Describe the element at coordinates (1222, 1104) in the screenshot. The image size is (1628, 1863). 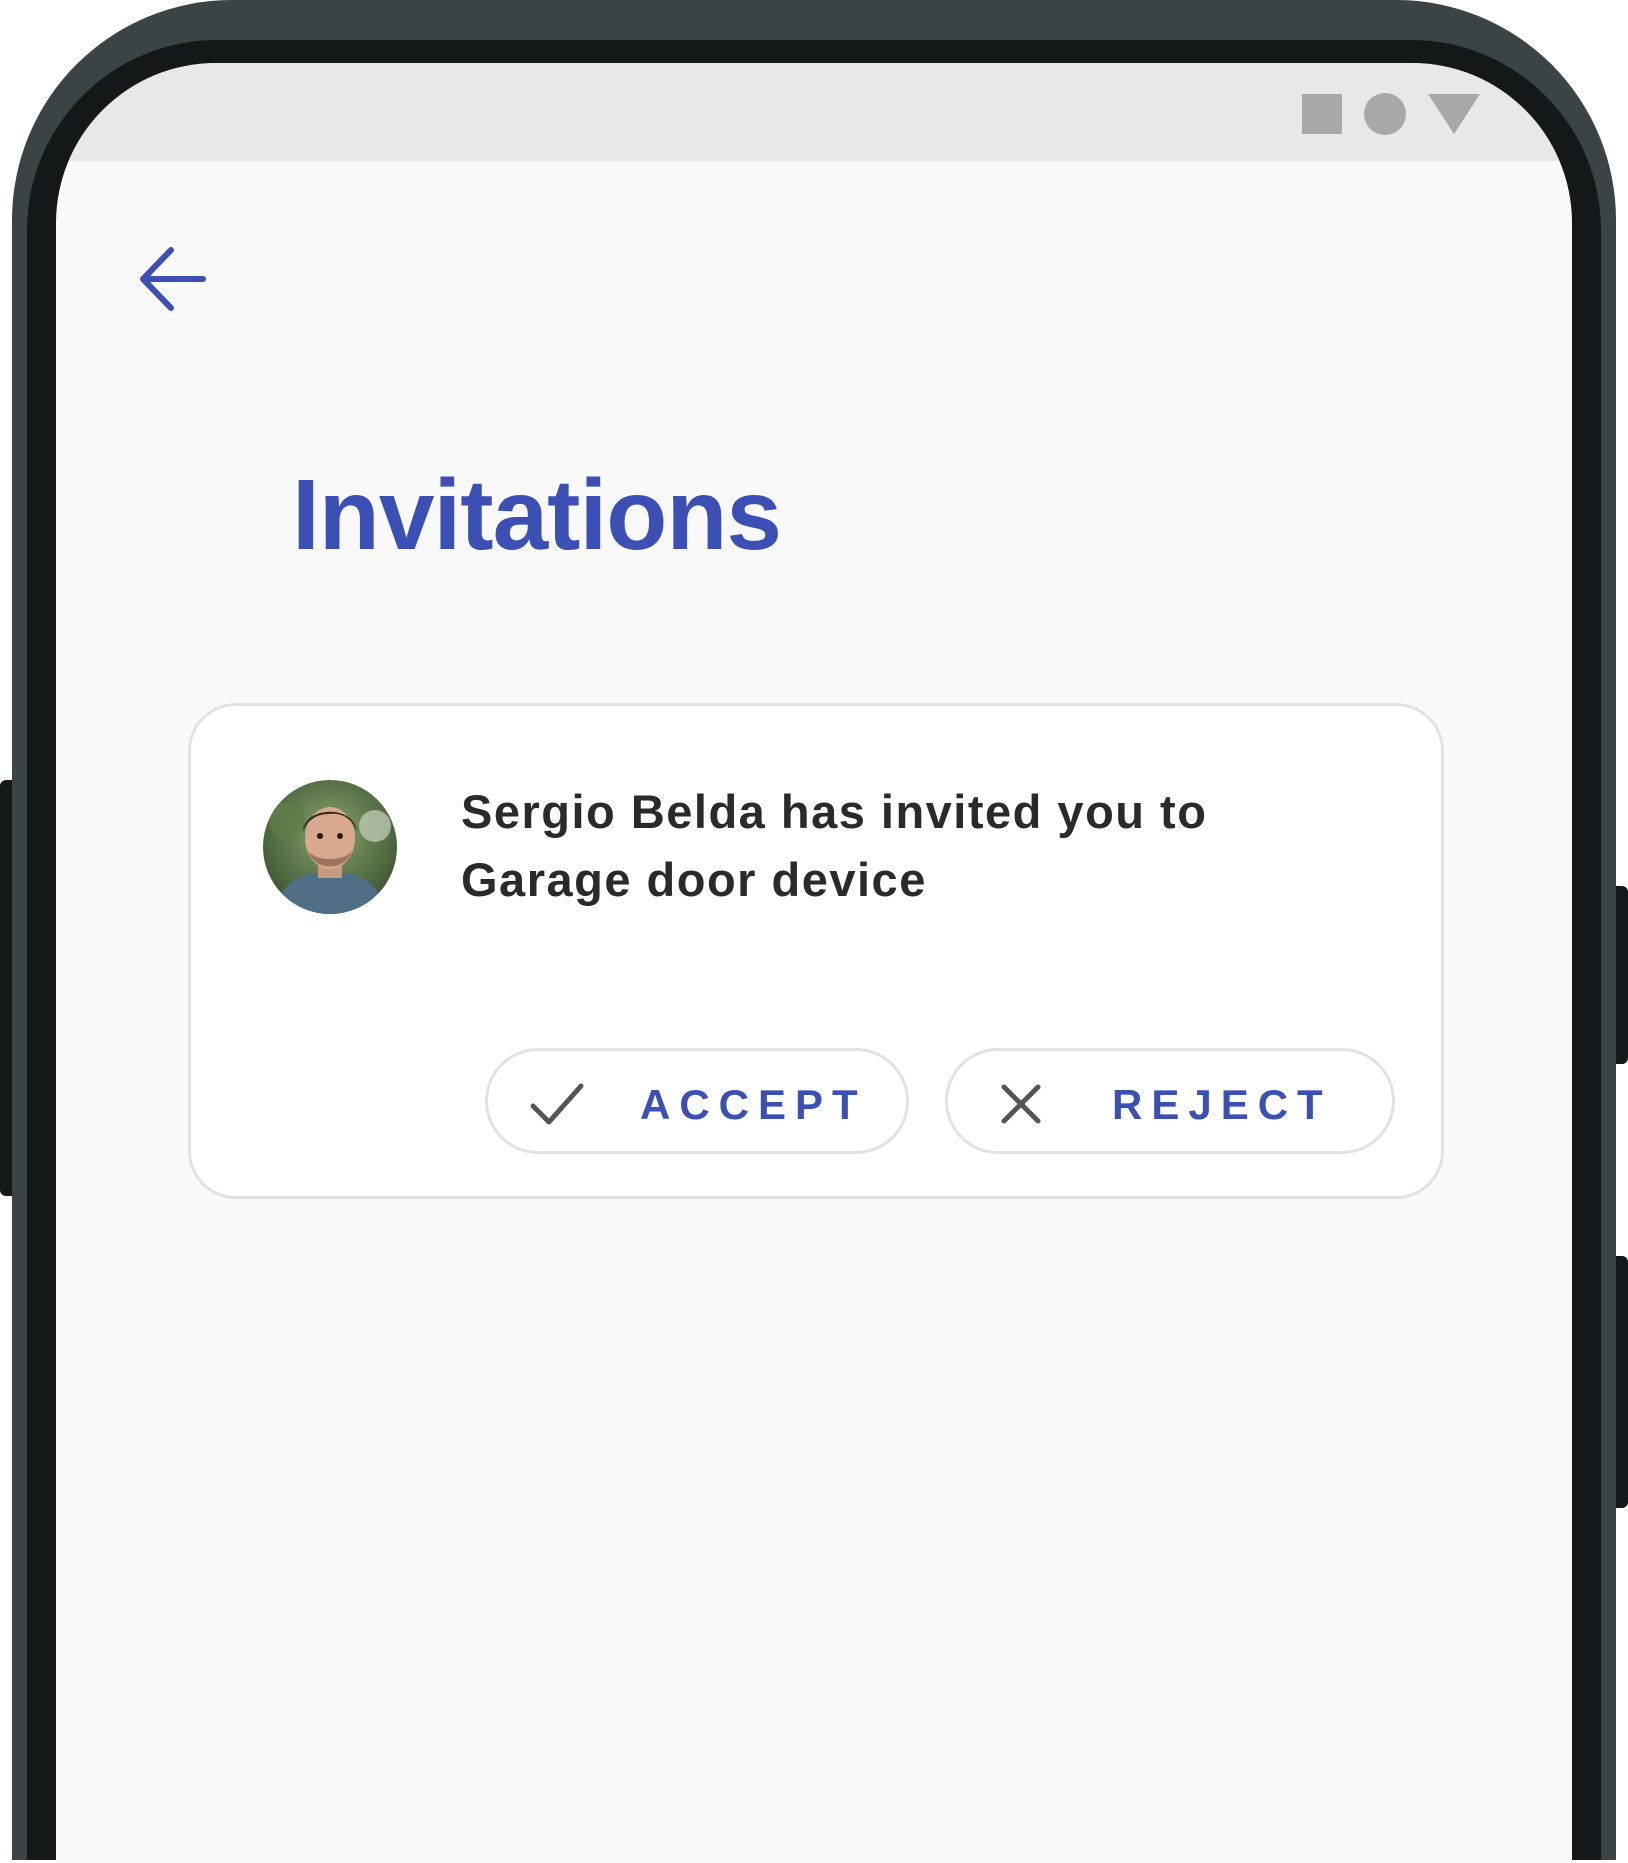
I see `reject-button-label: REJECT` at that location.